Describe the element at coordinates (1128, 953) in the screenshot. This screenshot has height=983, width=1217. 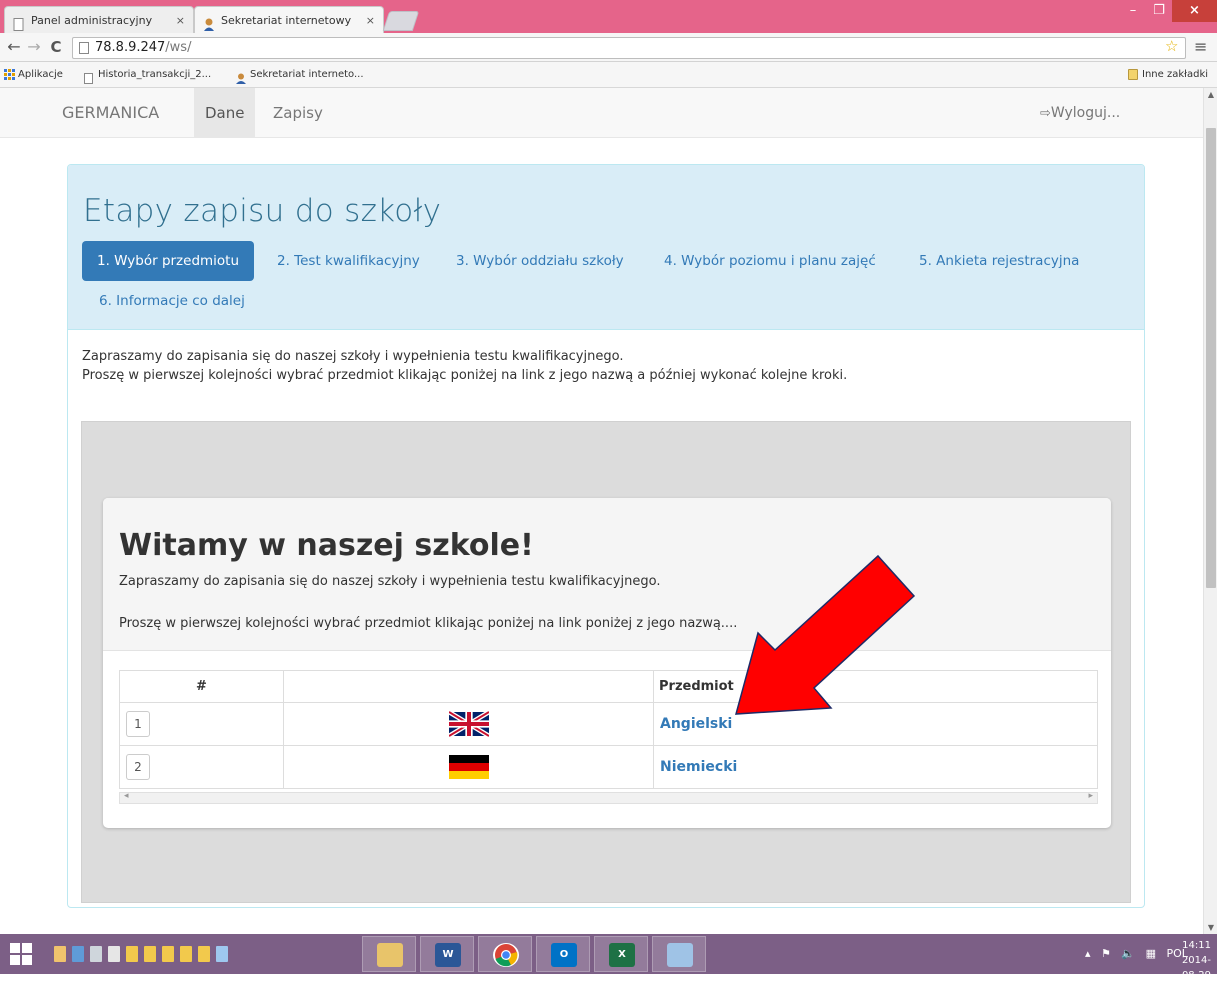
I see `volume-icon: 🔈` at that location.